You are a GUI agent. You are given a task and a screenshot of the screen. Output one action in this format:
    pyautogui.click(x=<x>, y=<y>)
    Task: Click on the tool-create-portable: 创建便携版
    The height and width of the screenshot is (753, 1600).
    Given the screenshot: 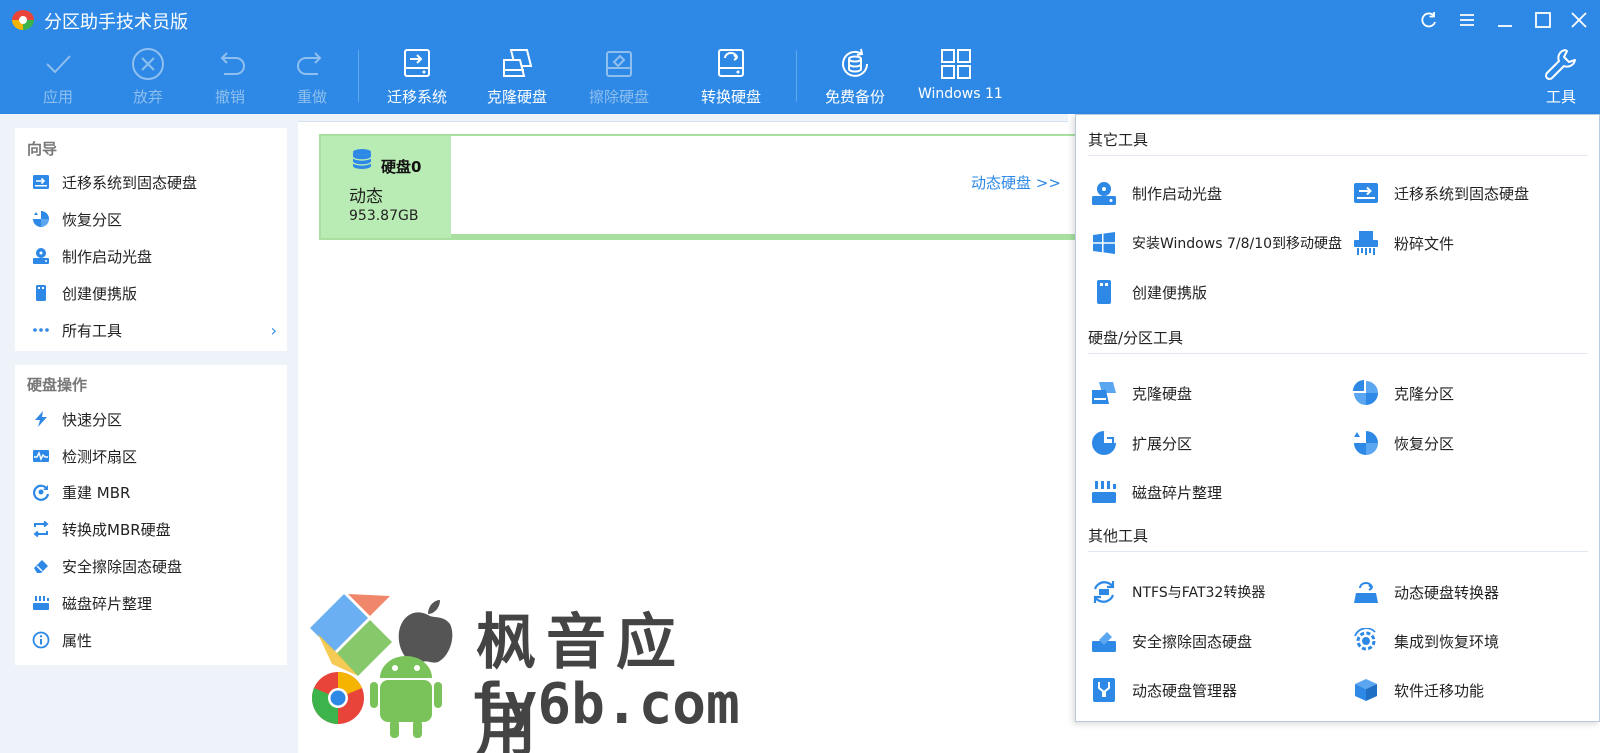 What is the action you would take?
    pyautogui.click(x=1210, y=292)
    